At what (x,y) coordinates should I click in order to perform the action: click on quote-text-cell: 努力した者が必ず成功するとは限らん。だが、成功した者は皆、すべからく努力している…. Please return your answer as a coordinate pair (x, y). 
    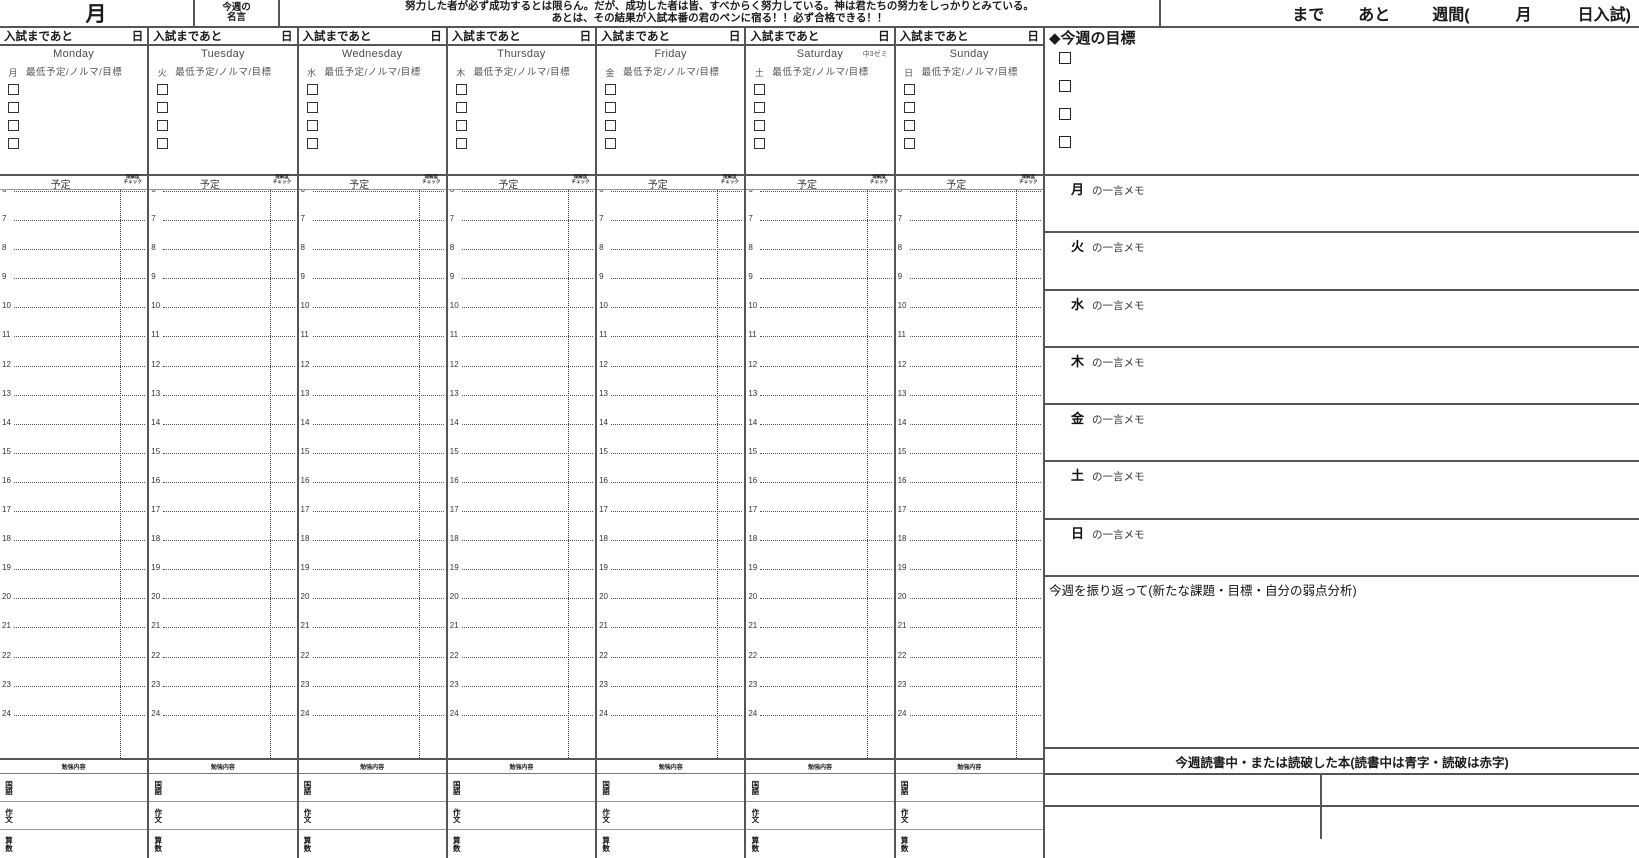
    Looking at the image, I should click on (720, 13).